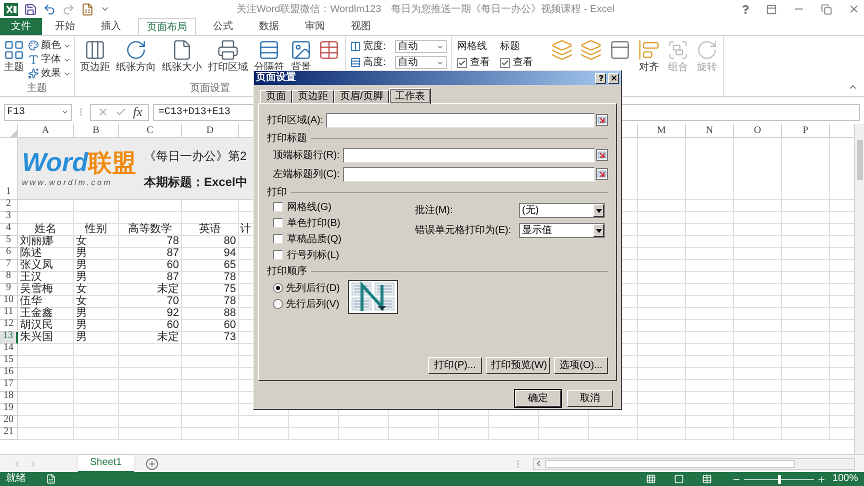  I want to click on ribbon-button: 纸张大小, so click(182, 59).